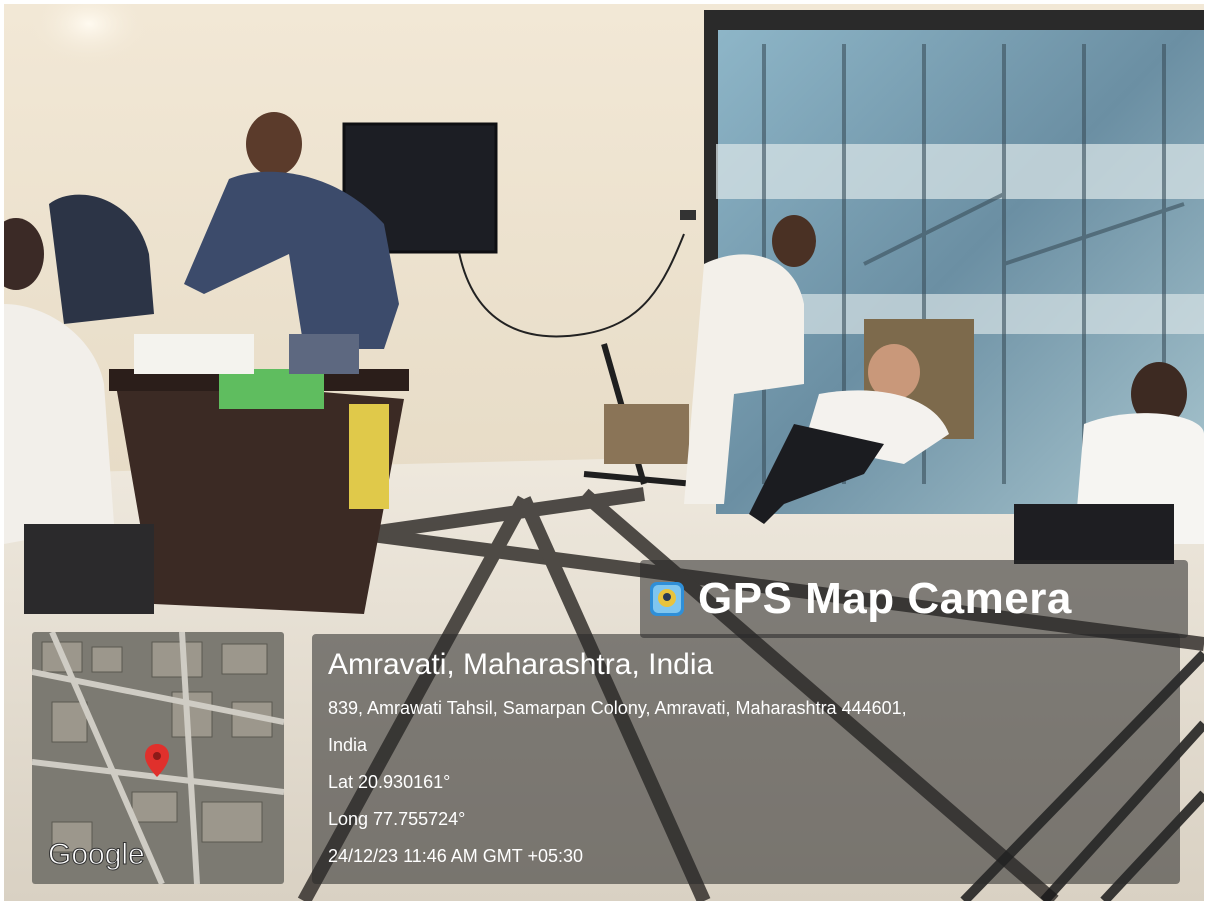 Image resolution: width=1208 pixels, height=905 pixels. Describe the element at coordinates (688, 215) in the screenshot. I see `wall-switch` at that location.